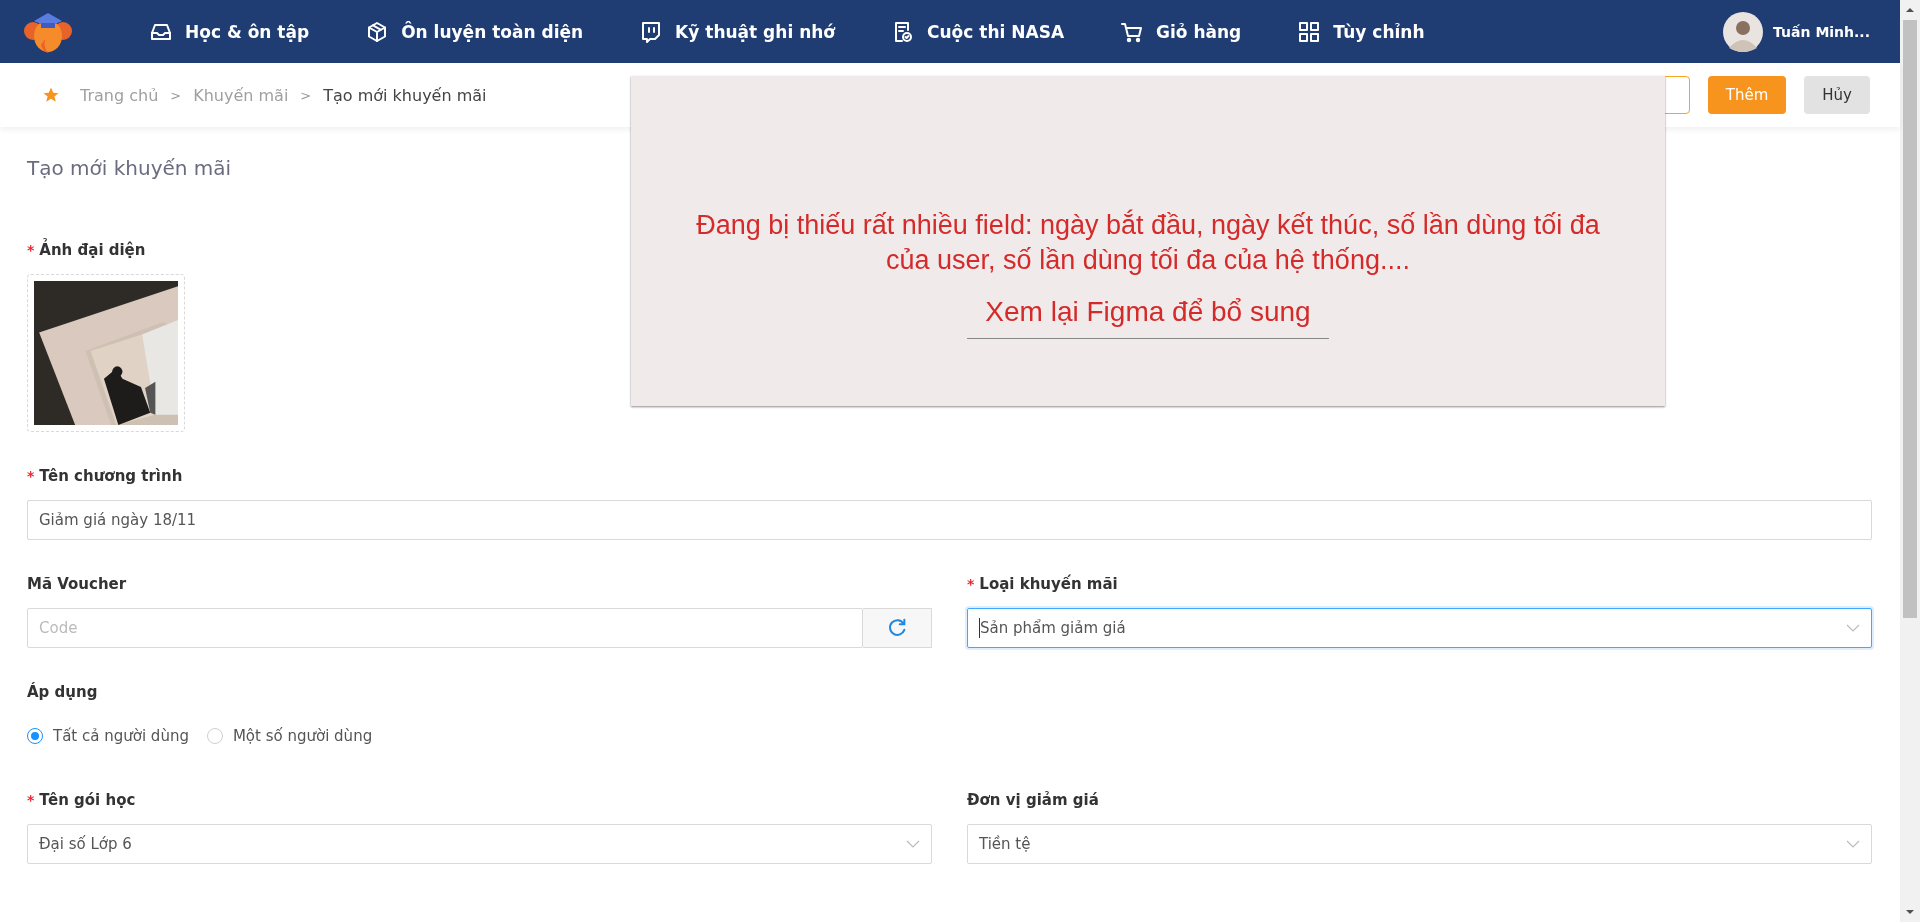  I want to click on nav-link: Kỹ thuật ghi nhớ, so click(737, 31).